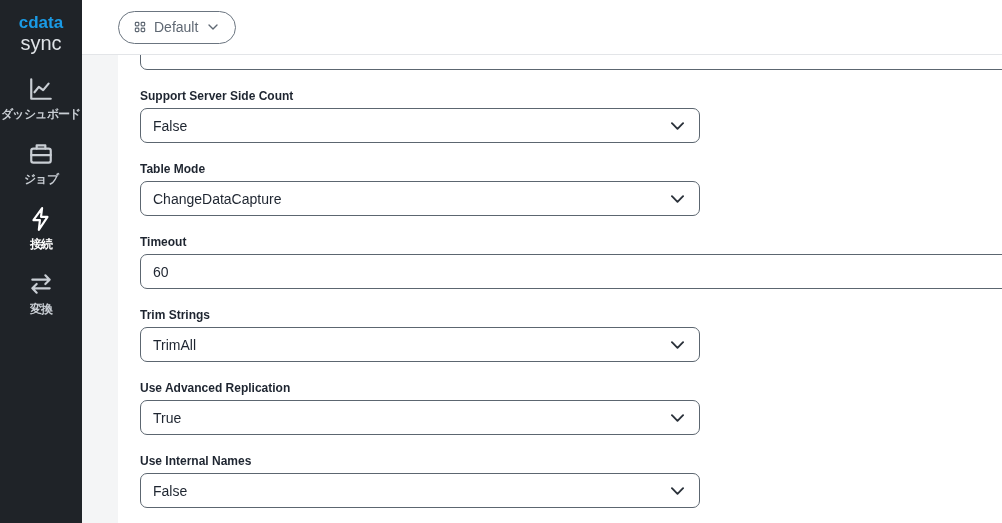  What do you see at coordinates (175, 315) in the screenshot?
I see `field-label: Trim Strings` at bounding box center [175, 315].